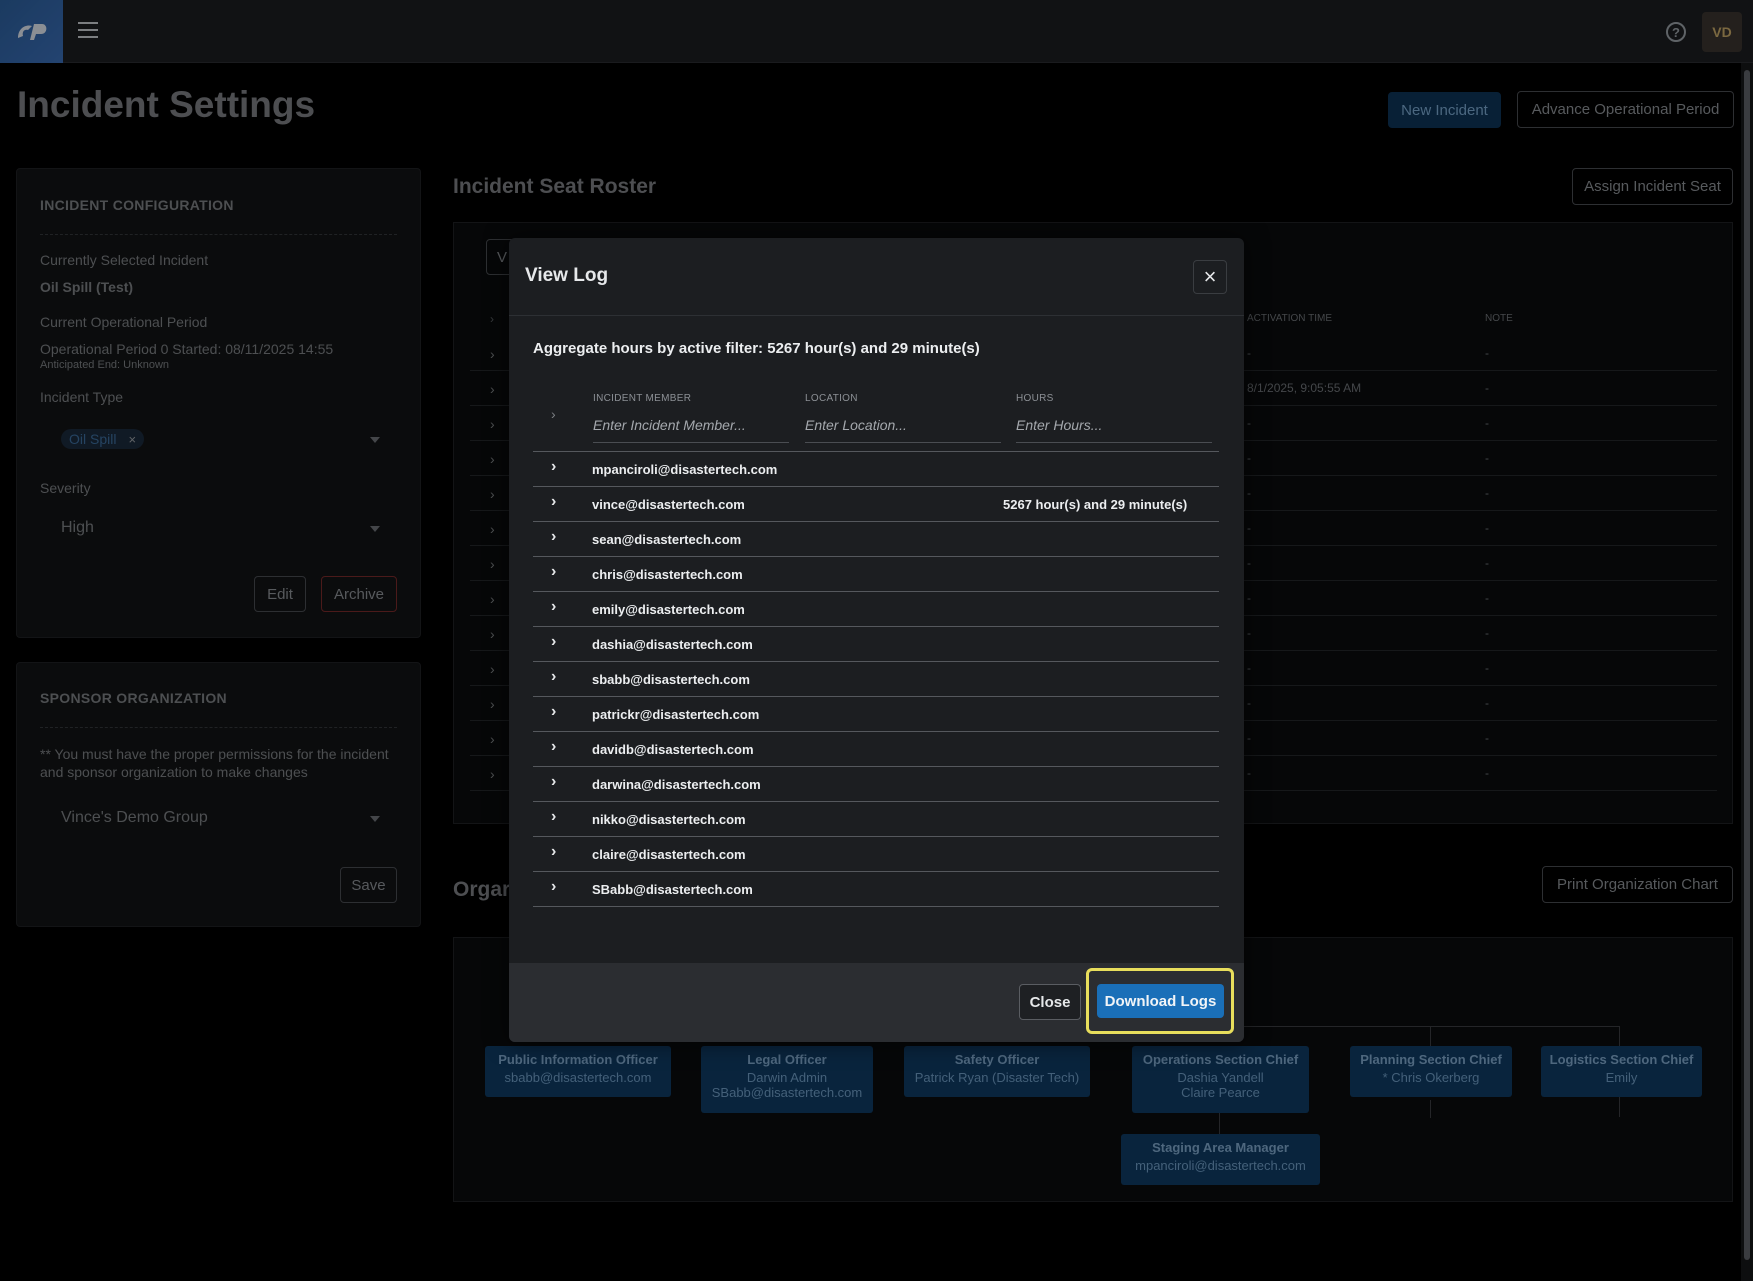  I want to click on location-header: LOCATION, so click(831, 398).